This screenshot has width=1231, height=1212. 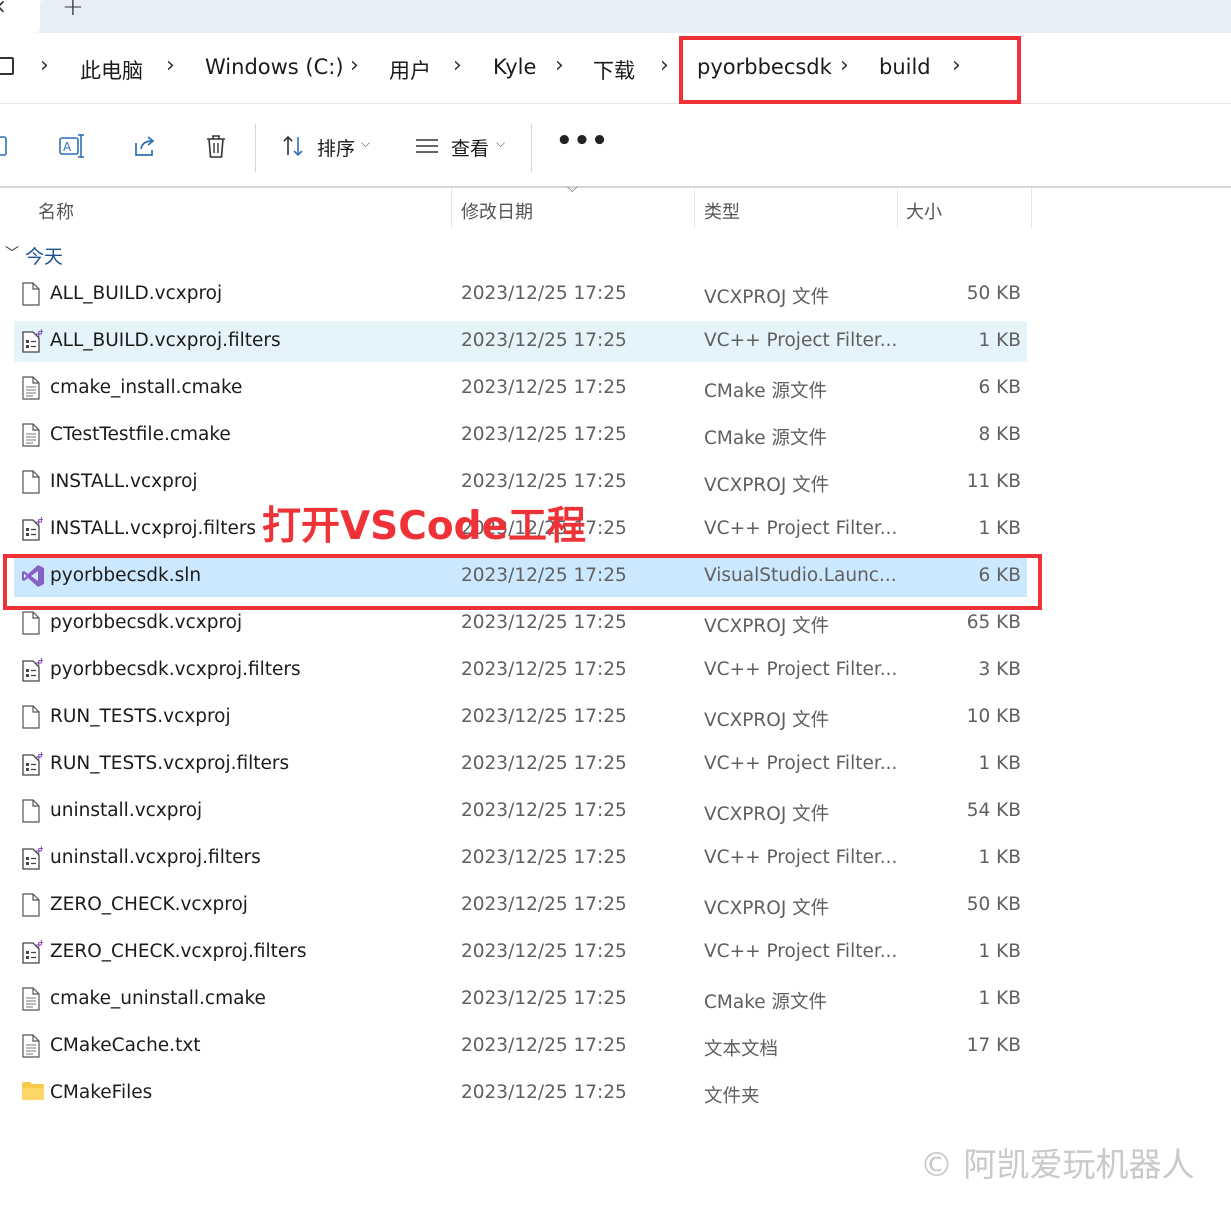 I want to click on view-button: 查看, so click(x=470, y=147).